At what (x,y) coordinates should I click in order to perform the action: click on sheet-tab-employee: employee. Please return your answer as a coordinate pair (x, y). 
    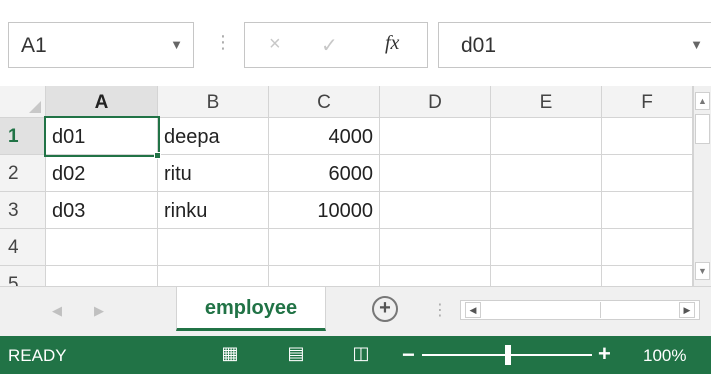
    Looking at the image, I should click on (251, 309).